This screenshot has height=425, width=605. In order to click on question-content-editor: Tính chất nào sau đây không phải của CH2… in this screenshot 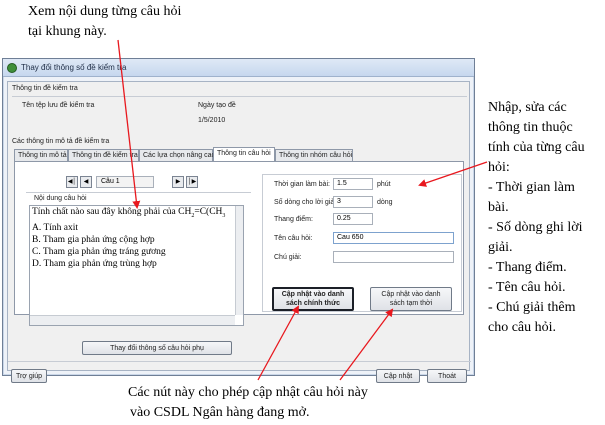, I will do `click(136, 265)`.